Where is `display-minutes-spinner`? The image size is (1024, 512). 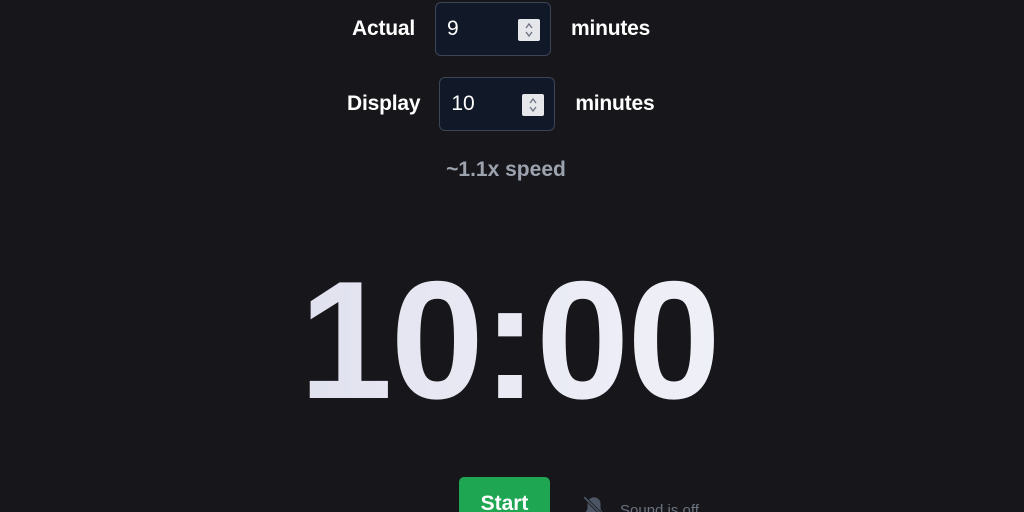
display-minutes-spinner is located at coordinates (533, 105).